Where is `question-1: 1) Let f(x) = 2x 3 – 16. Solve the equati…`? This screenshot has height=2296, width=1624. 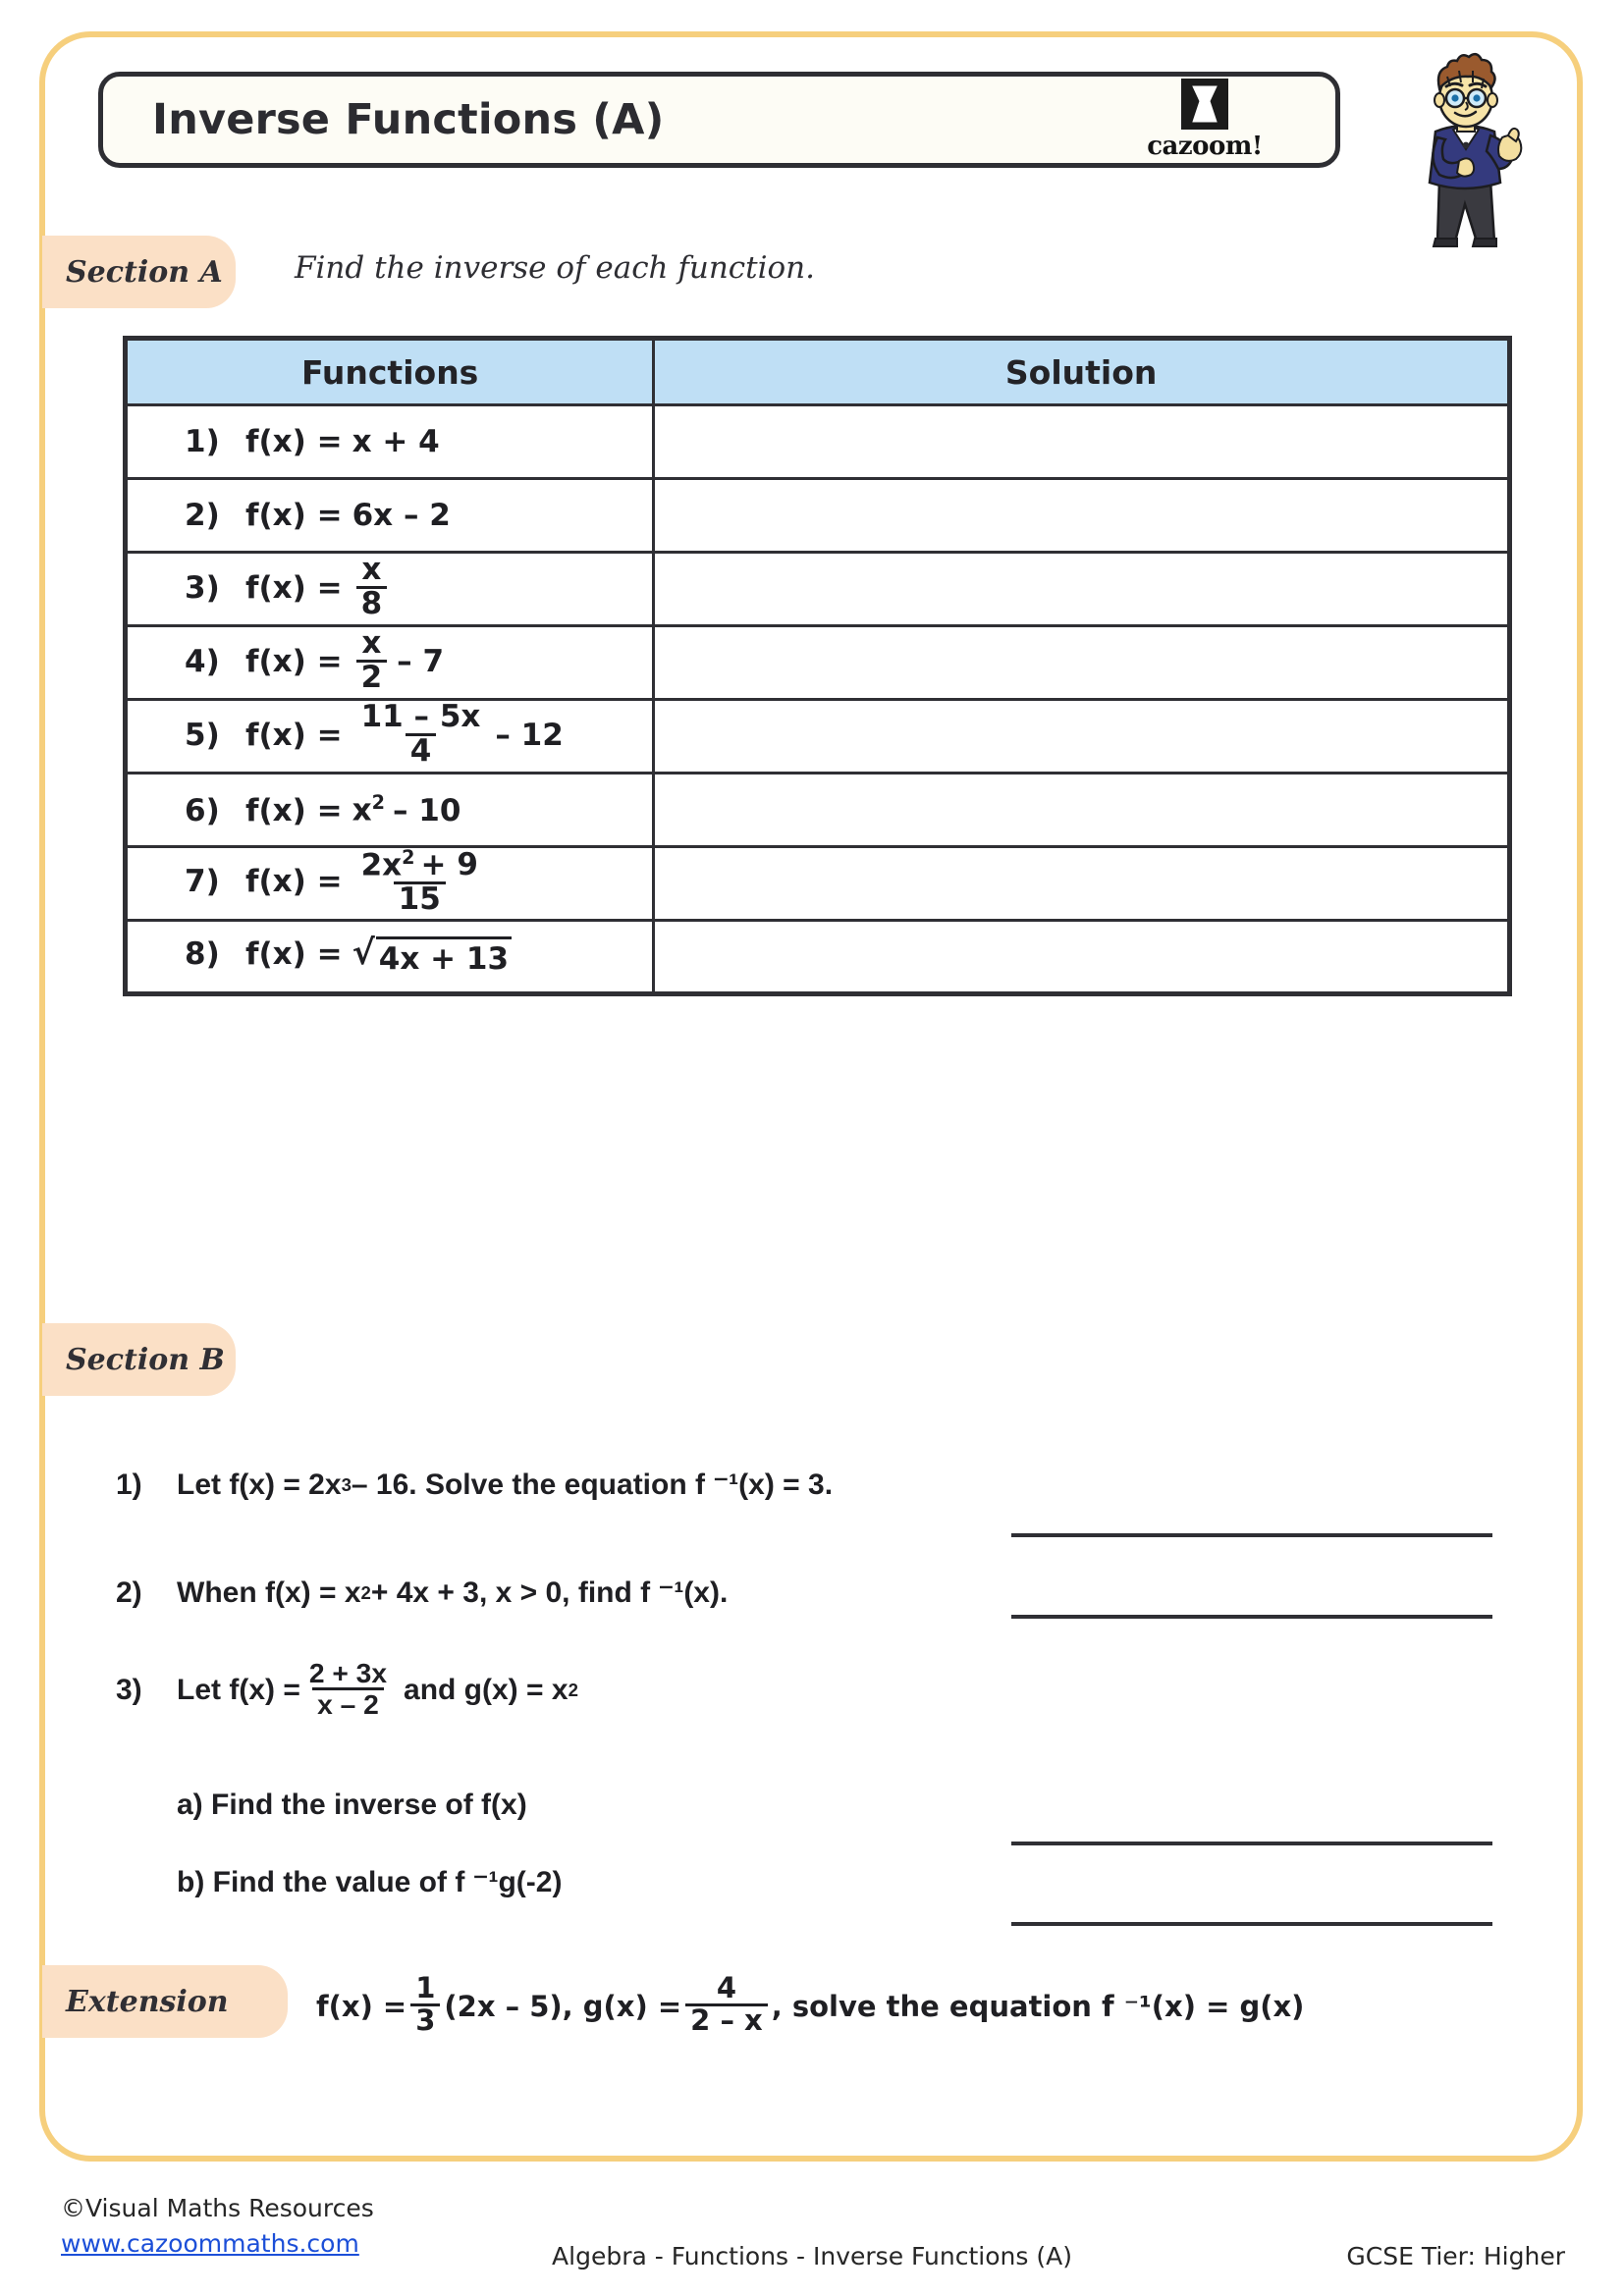
question-1: 1) Let f(x) = 2x 3 – 16. Solve the equati… is located at coordinates (474, 1485).